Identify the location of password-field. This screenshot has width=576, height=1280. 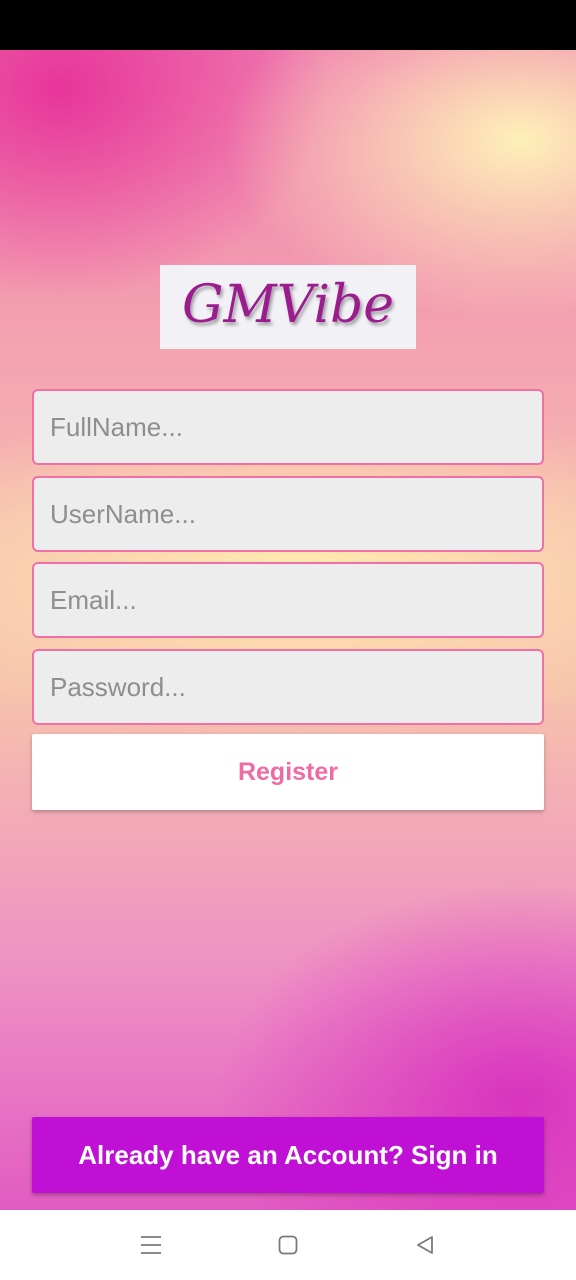
(288, 687).